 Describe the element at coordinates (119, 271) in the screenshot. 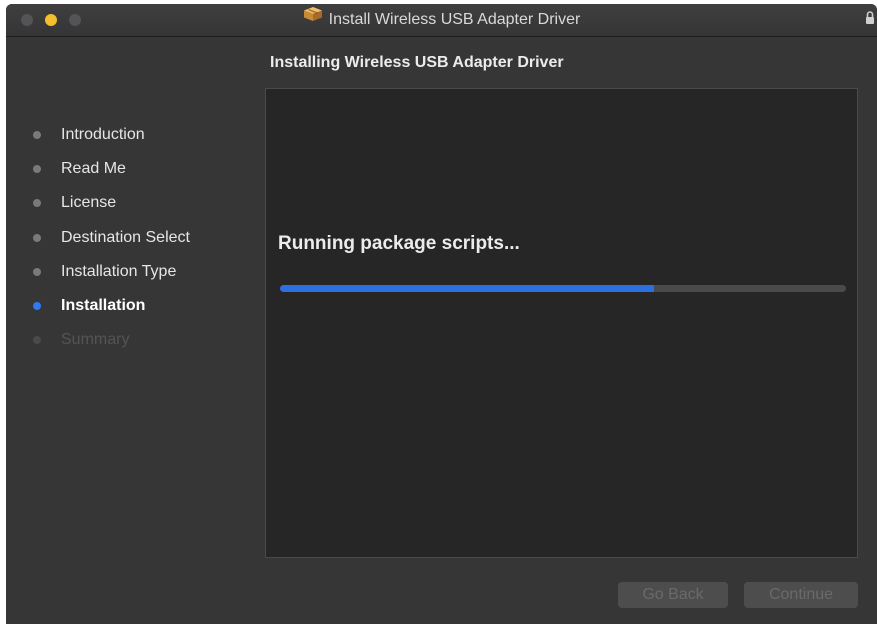

I see `step-label: Installation Type` at that location.